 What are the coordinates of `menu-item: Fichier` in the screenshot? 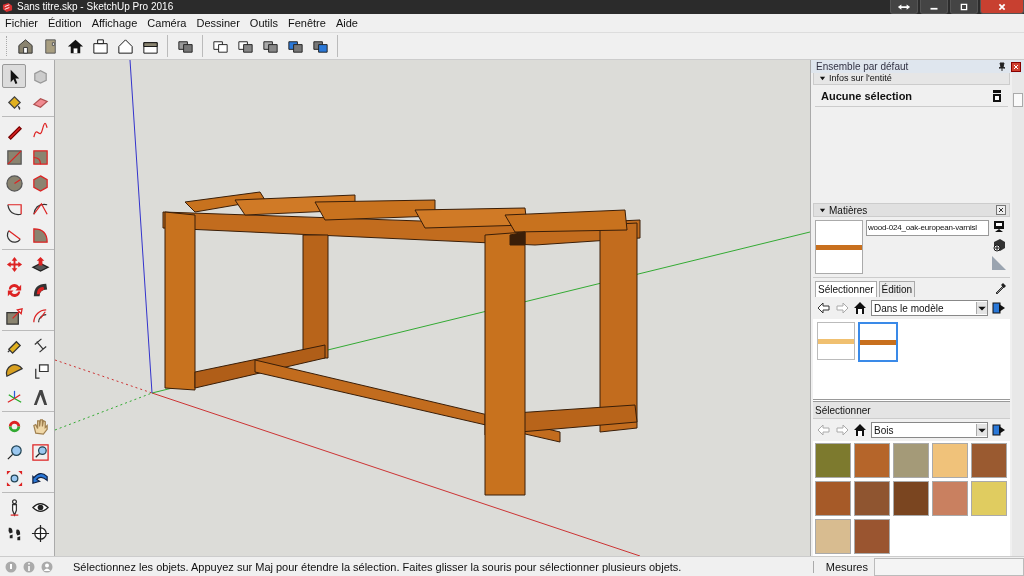 It's located at (21, 23).